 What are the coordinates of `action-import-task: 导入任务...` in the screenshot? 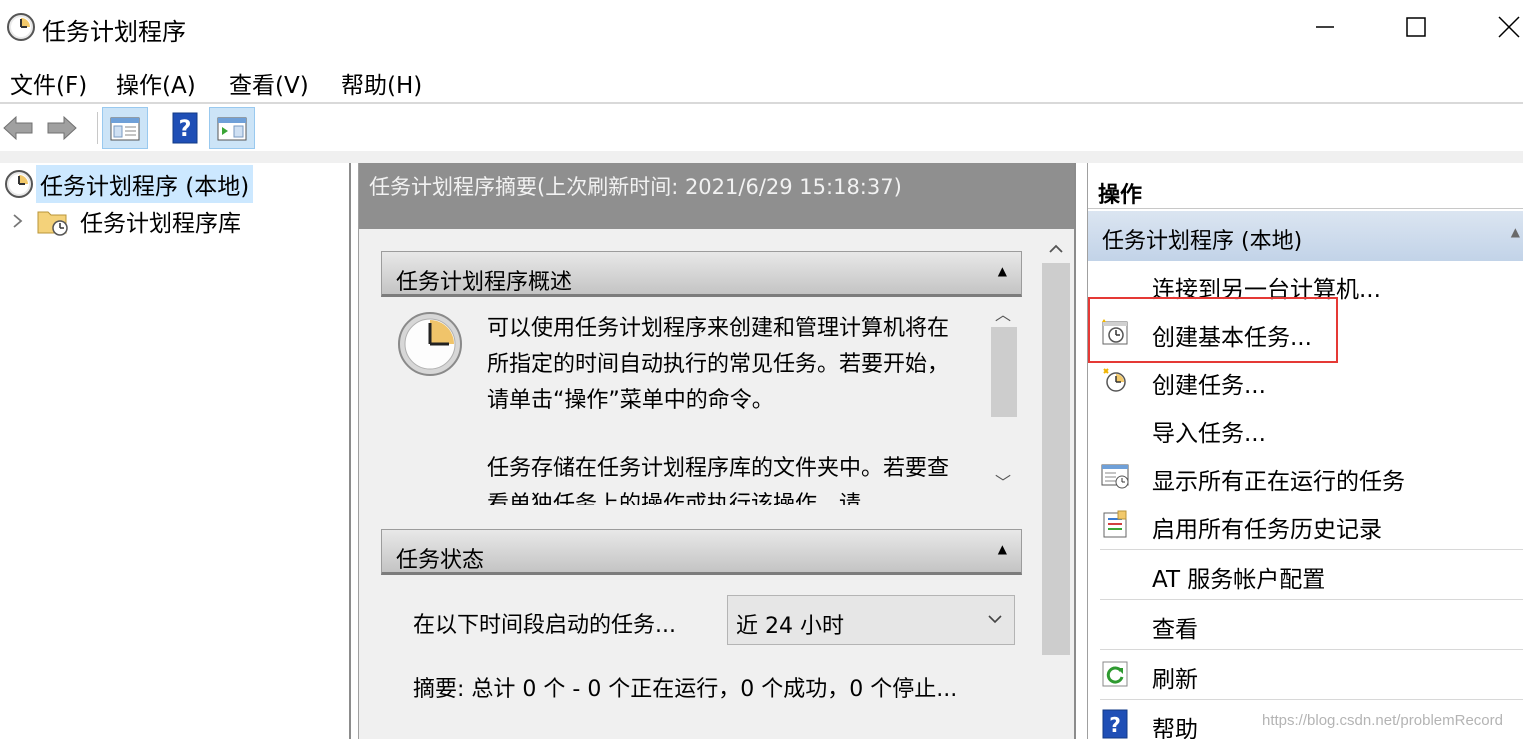 It's located at (1305, 429).